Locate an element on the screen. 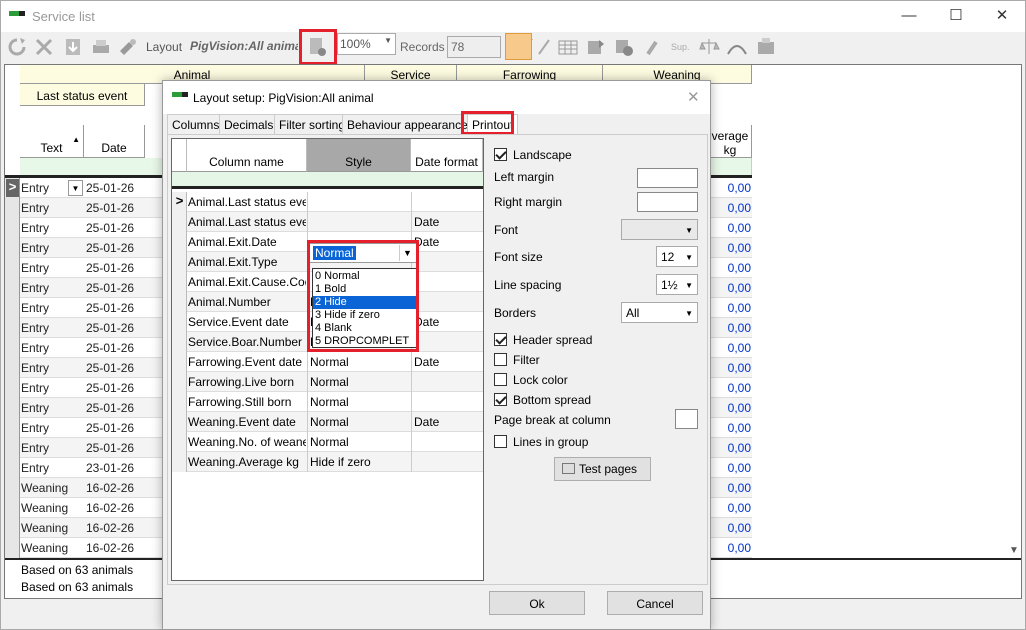  ok-button: Ok is located at coordinates (537, 603).